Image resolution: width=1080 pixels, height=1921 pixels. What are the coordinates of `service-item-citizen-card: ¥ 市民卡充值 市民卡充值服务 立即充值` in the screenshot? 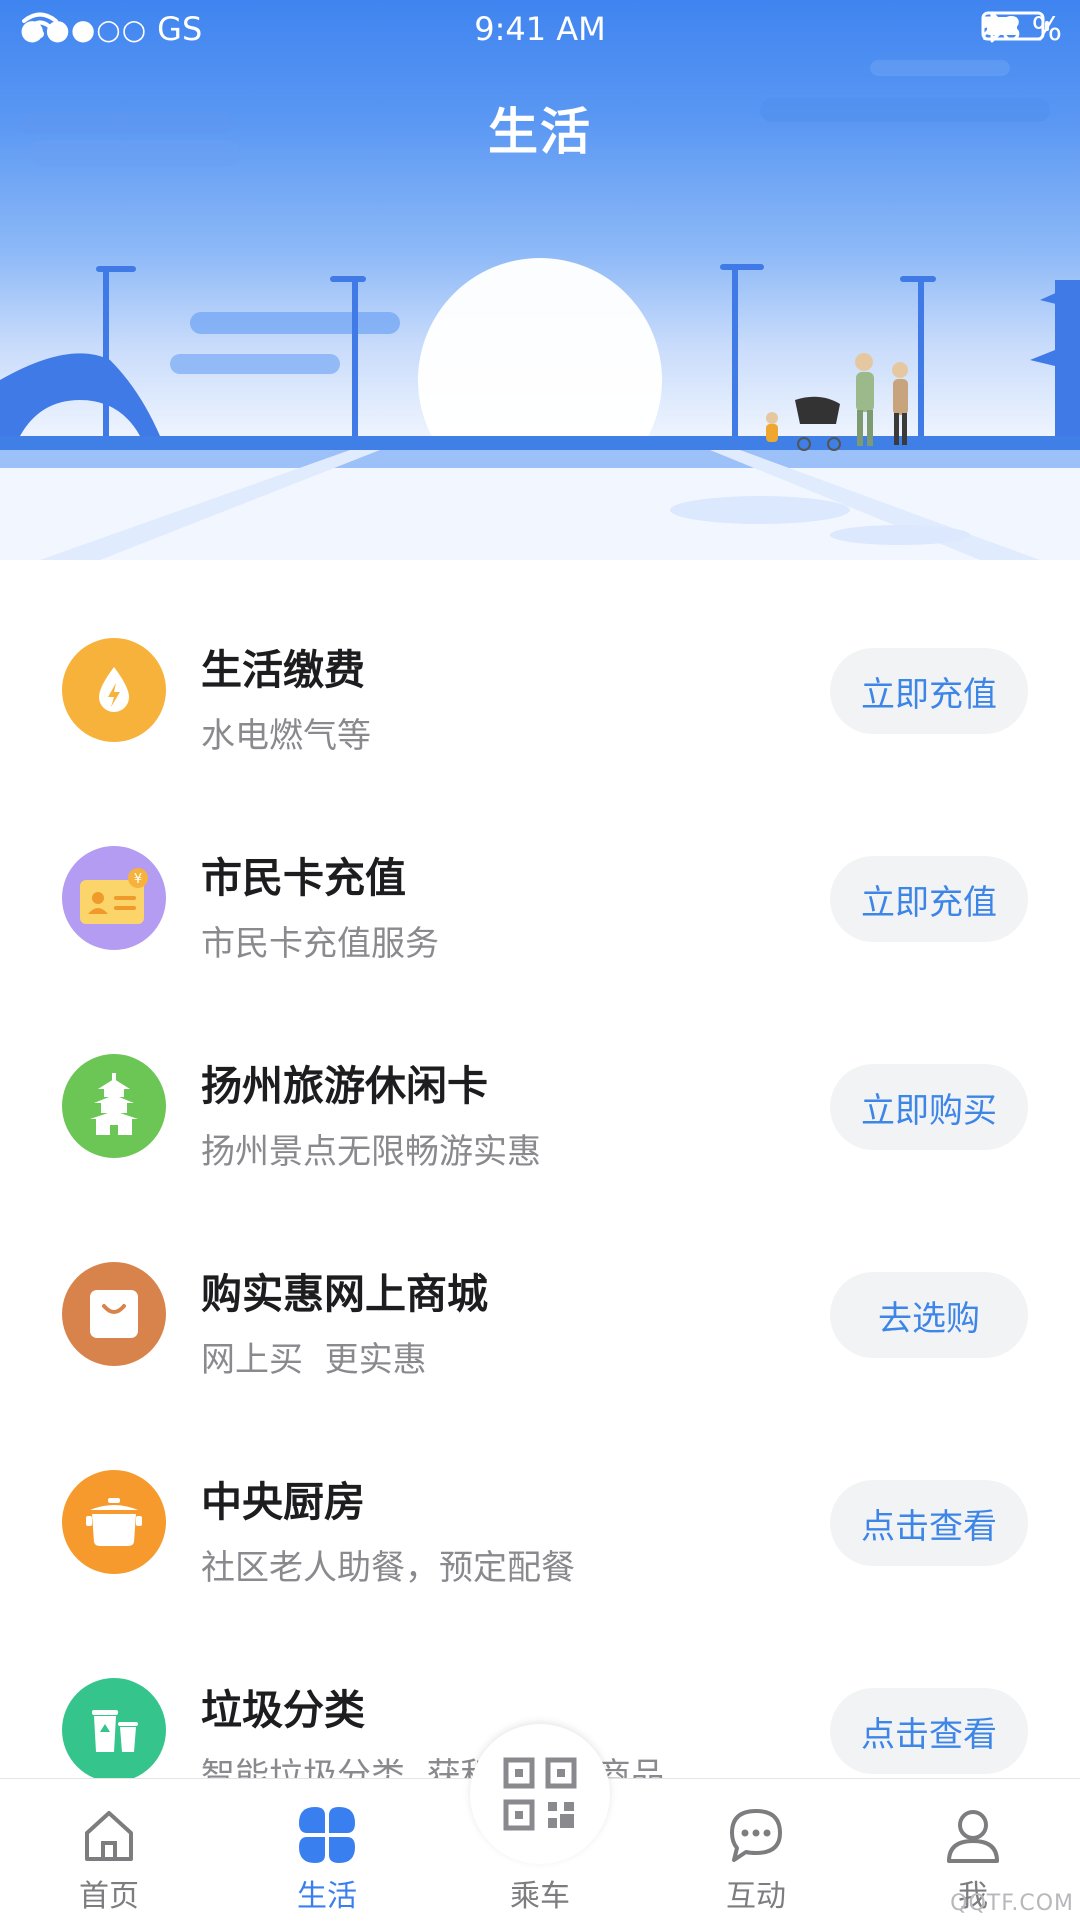 It's located at (540, 902).